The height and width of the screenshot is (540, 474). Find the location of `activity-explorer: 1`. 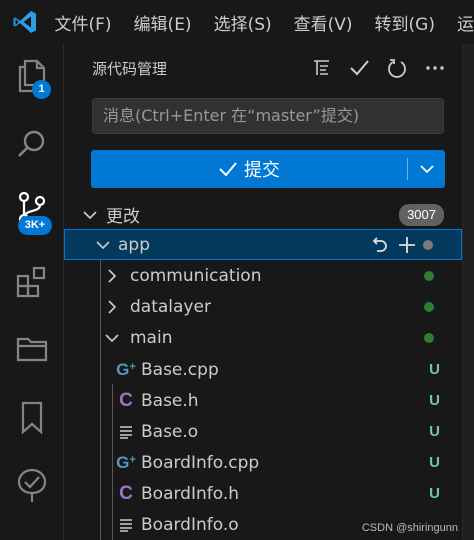

activity-explorer: 1 is located at coordinates (32, 76).